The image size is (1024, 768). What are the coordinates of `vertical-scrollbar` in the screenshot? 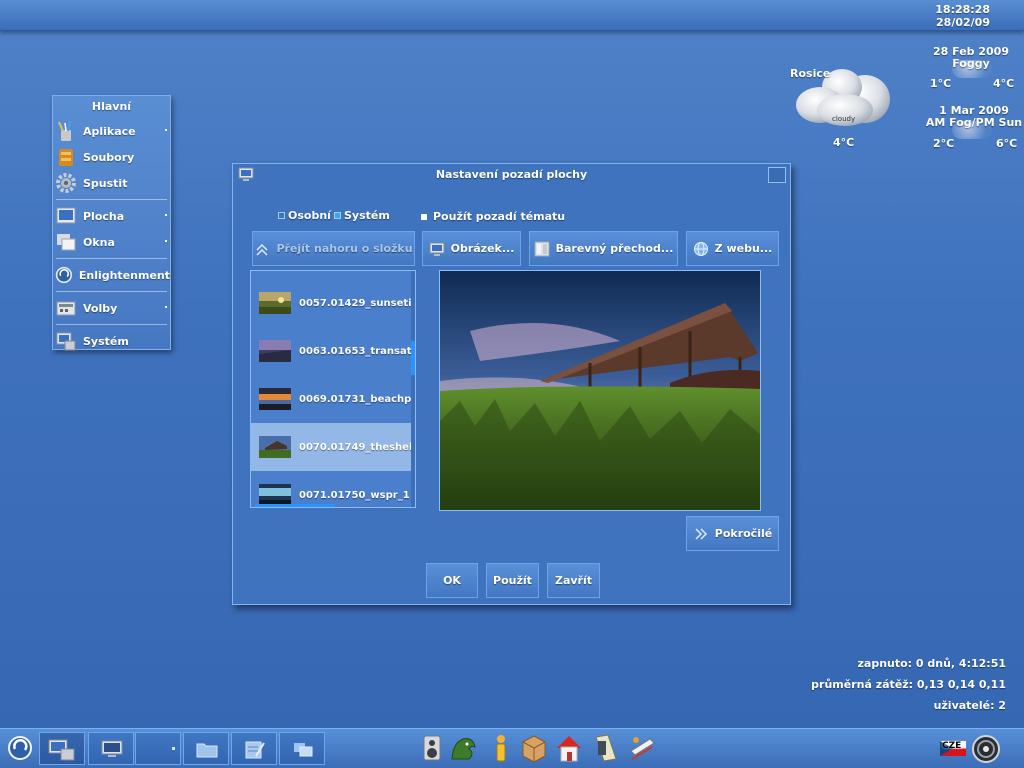 It's located at (413, 389).